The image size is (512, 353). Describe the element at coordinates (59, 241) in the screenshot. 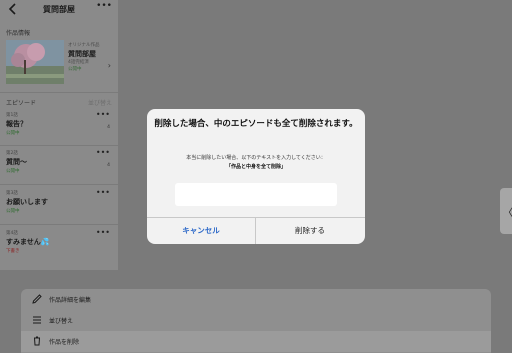

I see `episode-item: 第4話 すみません💦 下書き •••` at that location.